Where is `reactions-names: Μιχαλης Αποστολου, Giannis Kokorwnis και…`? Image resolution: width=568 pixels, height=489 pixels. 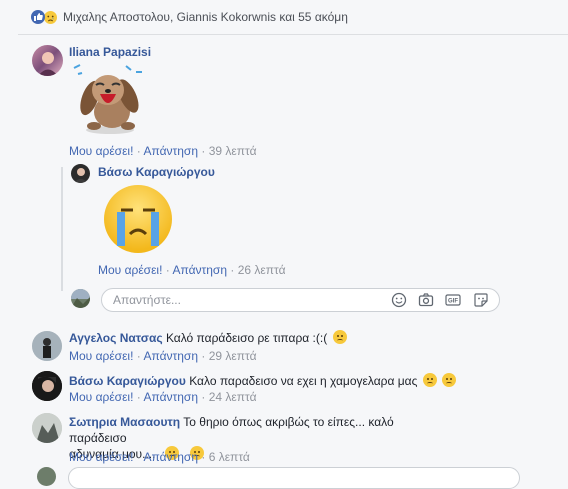
reactions-names: Μιχαλης Αποστολου, Giannis Kokorwnis και… is located at coordinates (205, 17).